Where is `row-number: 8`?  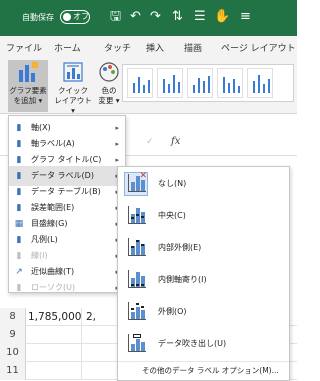 row-number: 8 is located at coordinates (13, 317).